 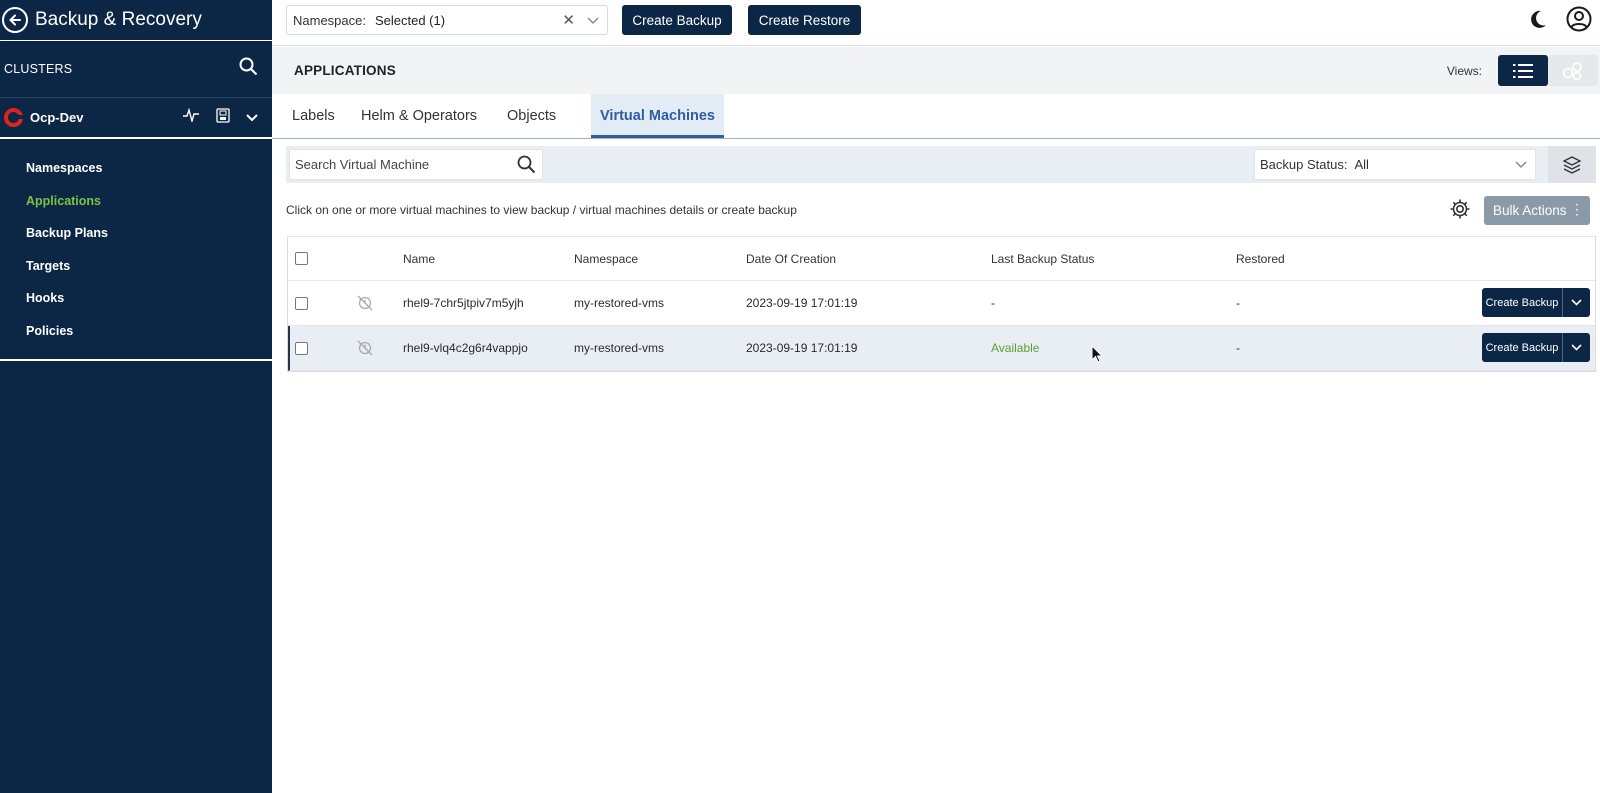 I want to click on kebab-icon: ⋮, so click(x=1577, y=209).